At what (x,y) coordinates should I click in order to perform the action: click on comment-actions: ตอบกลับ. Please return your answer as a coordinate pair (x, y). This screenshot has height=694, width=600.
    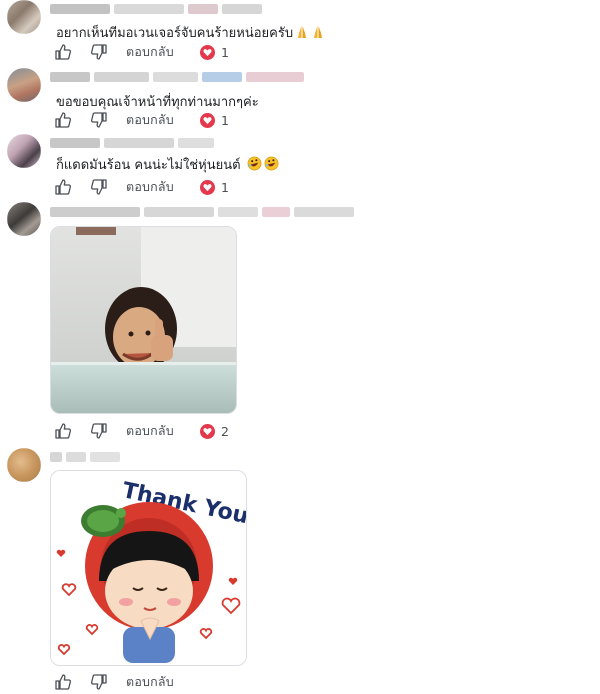
    Looking at the image, I should click on (127, 682).